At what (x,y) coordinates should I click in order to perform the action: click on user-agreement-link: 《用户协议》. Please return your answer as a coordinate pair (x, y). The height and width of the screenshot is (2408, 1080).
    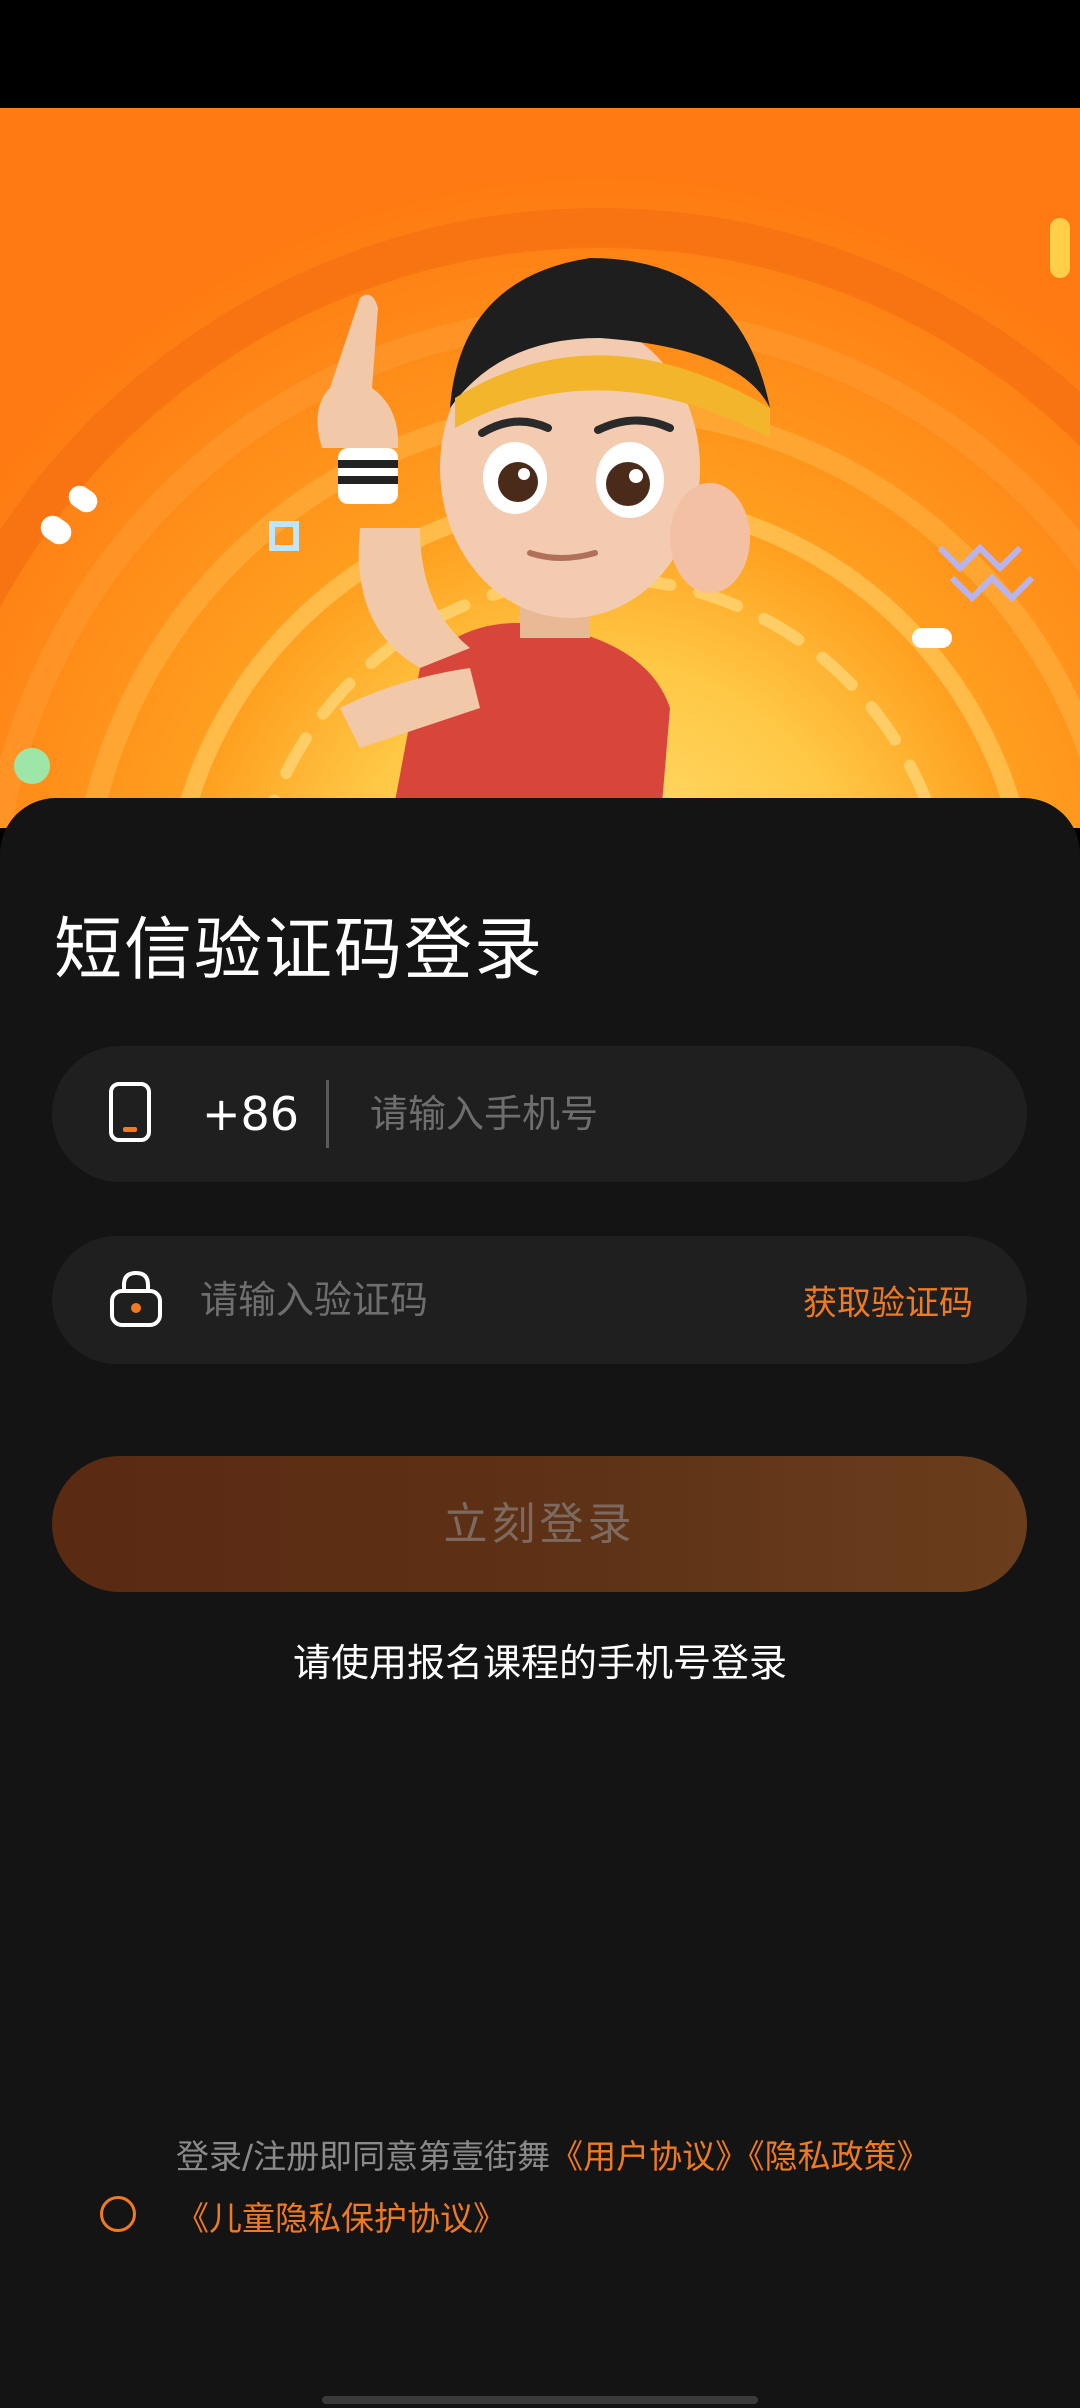
    Looking at the image, I should click on (649, 2156).